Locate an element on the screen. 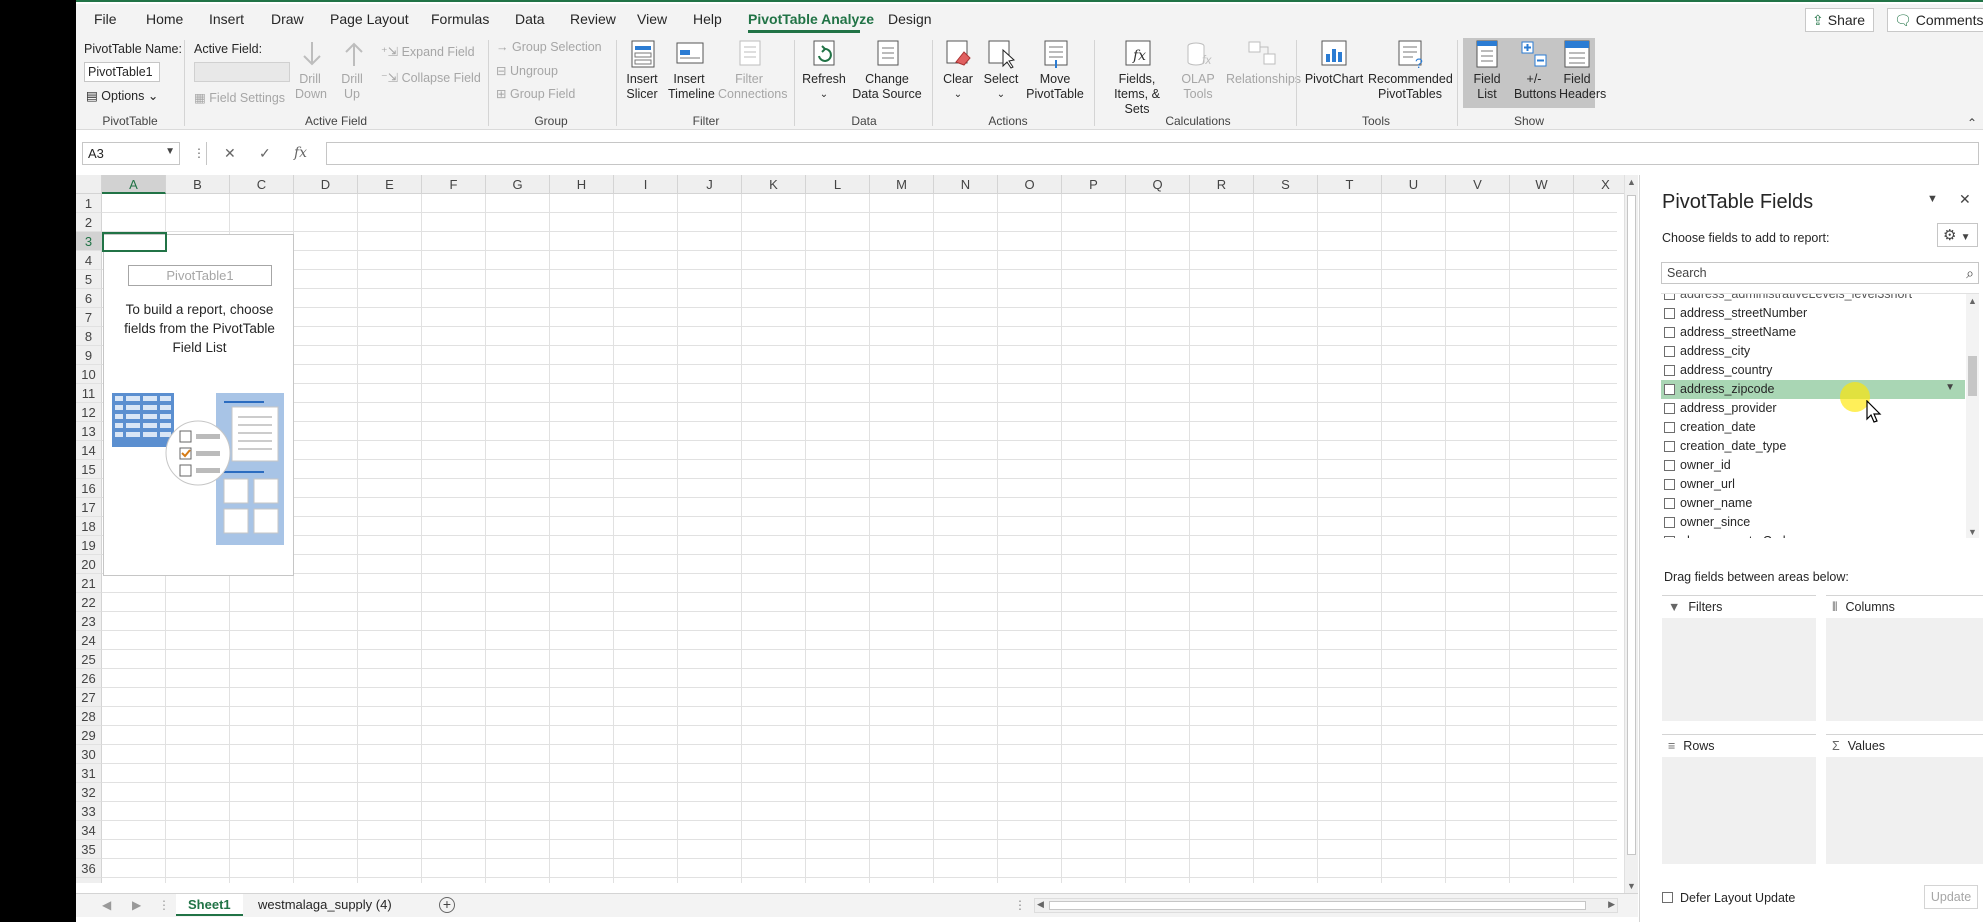  field-list-scrollbar: ▲ ▼ is located at coordinates (1972, 416).